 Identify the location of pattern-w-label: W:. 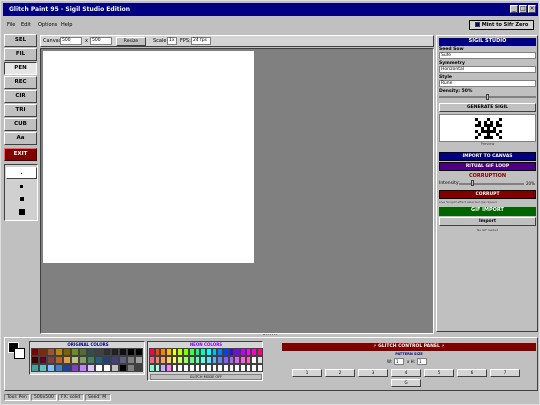
(390, 361).